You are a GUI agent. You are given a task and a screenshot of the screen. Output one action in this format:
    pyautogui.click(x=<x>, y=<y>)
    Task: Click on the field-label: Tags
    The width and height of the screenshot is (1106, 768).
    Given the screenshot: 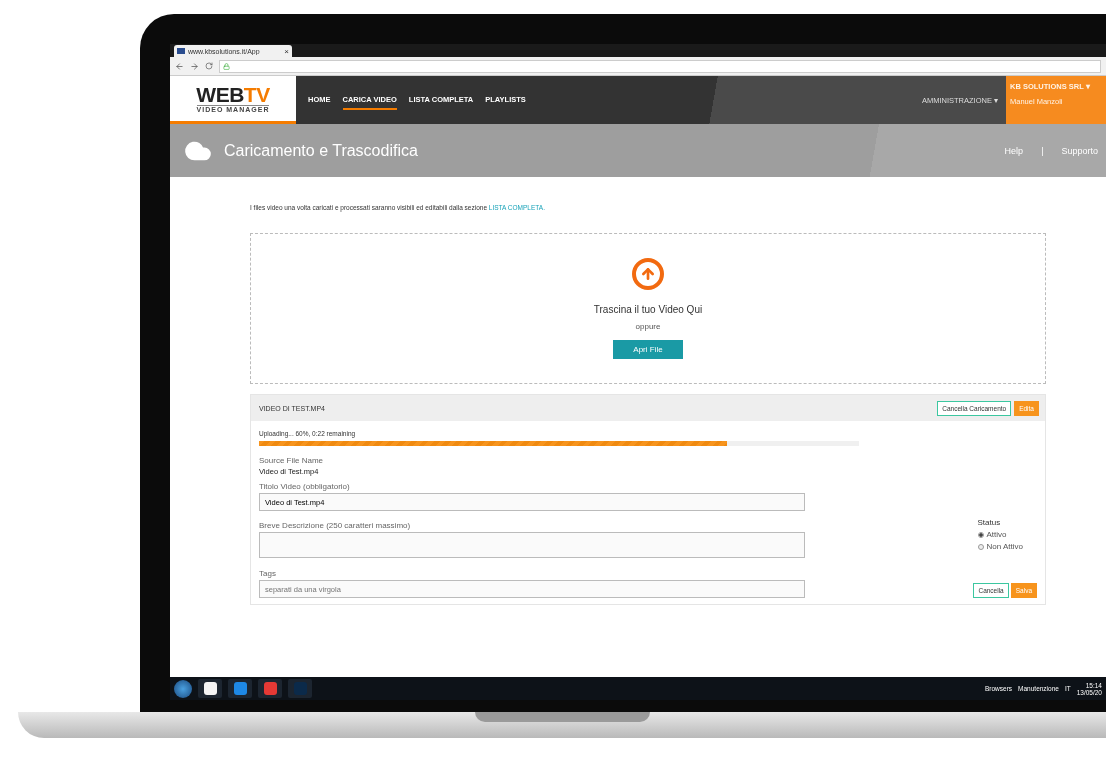 What is the action you would take?
    pyautogui.click(x=268, y=573)
    